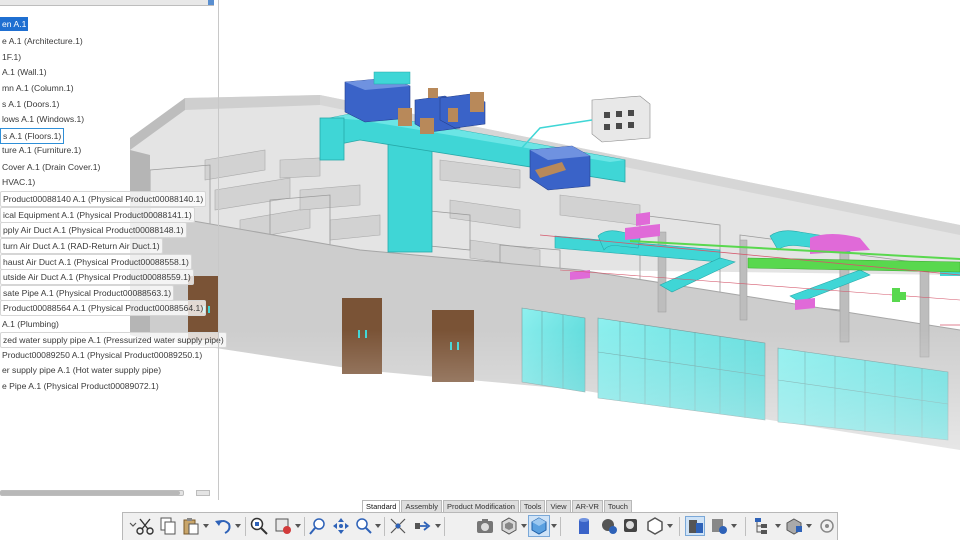 This screenshot has width=960, height=540. What do you see at coordinates (318, 526) in the screenshot?
I see `zoom-area-icon` at bounding box center [318, 526].